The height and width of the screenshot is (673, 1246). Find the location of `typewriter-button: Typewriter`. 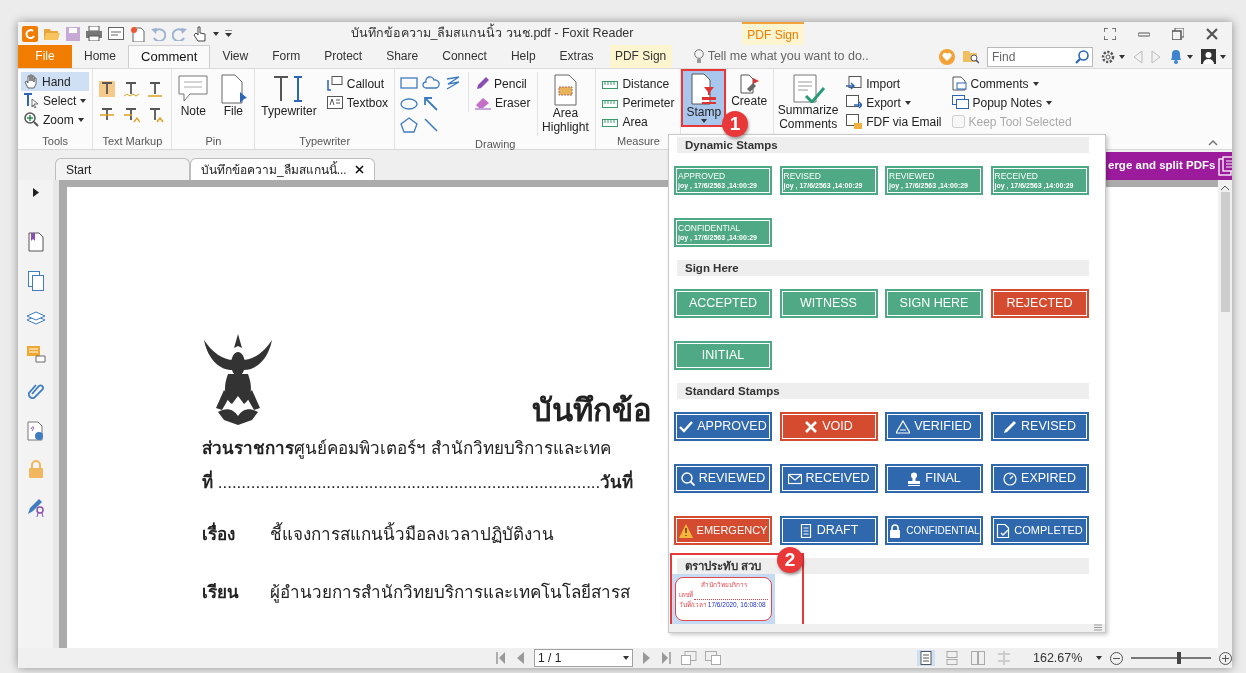

typewriter-button: Typewriter is located at coordinates (289, 96).